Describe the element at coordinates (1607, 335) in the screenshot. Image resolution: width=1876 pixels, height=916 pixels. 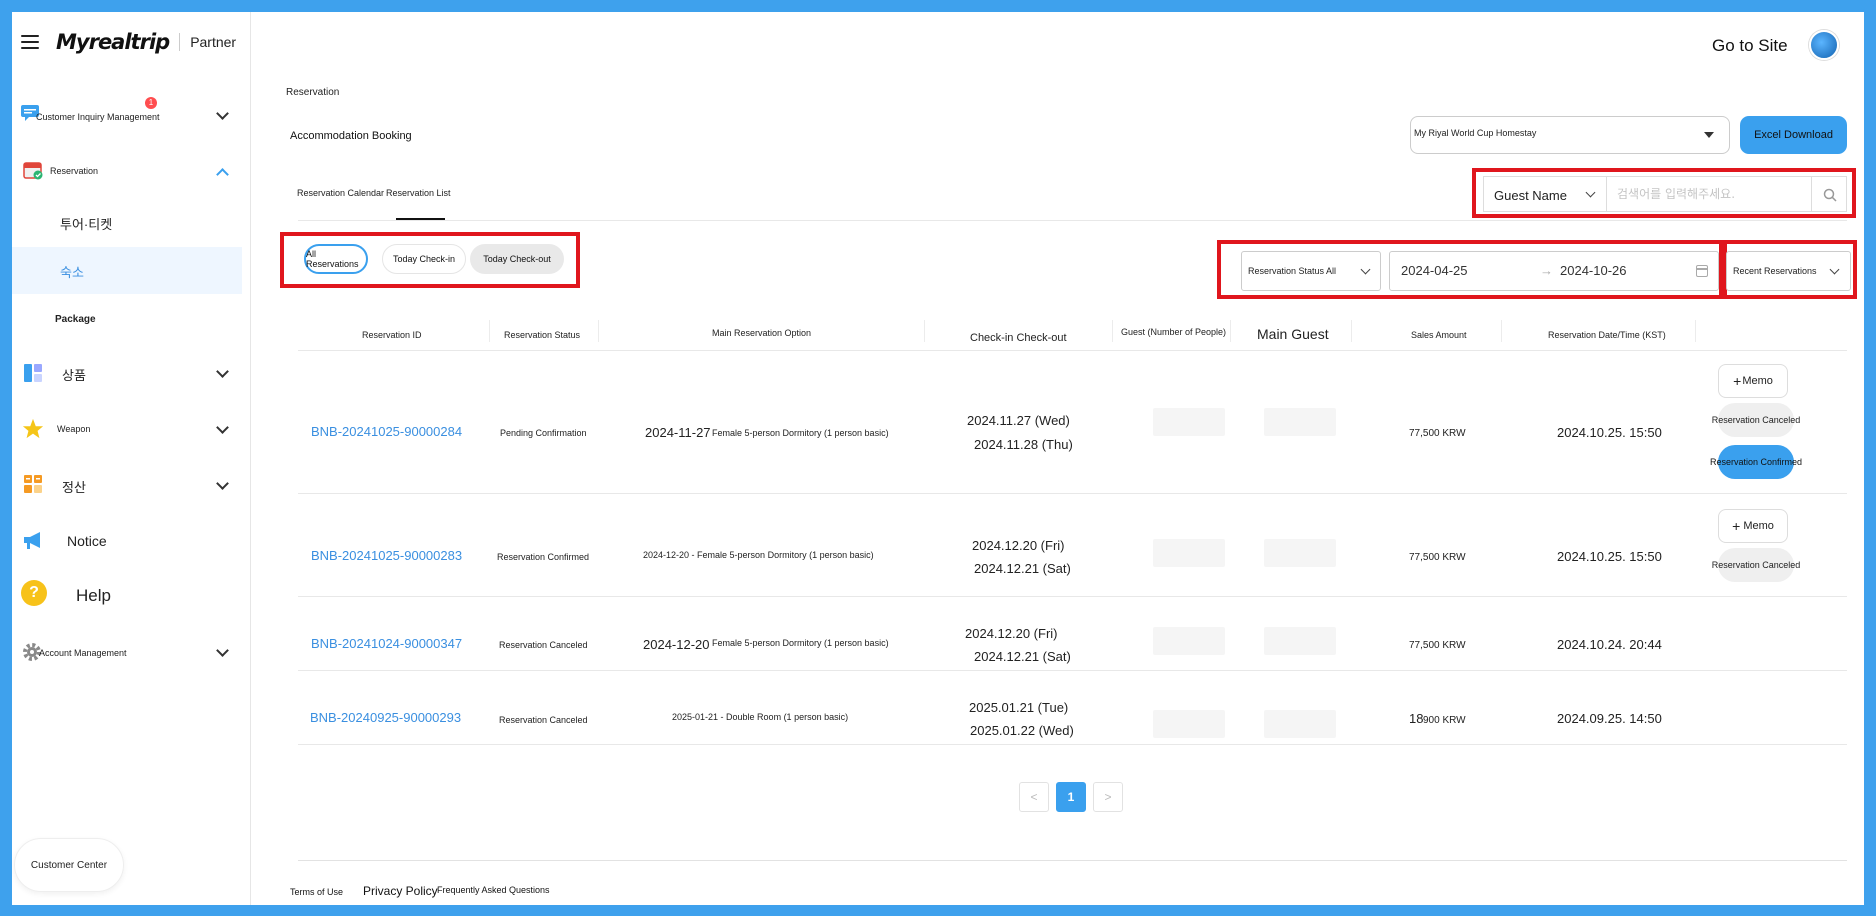
I see `column-header: Reservation Date/Time (KST)` at that location.